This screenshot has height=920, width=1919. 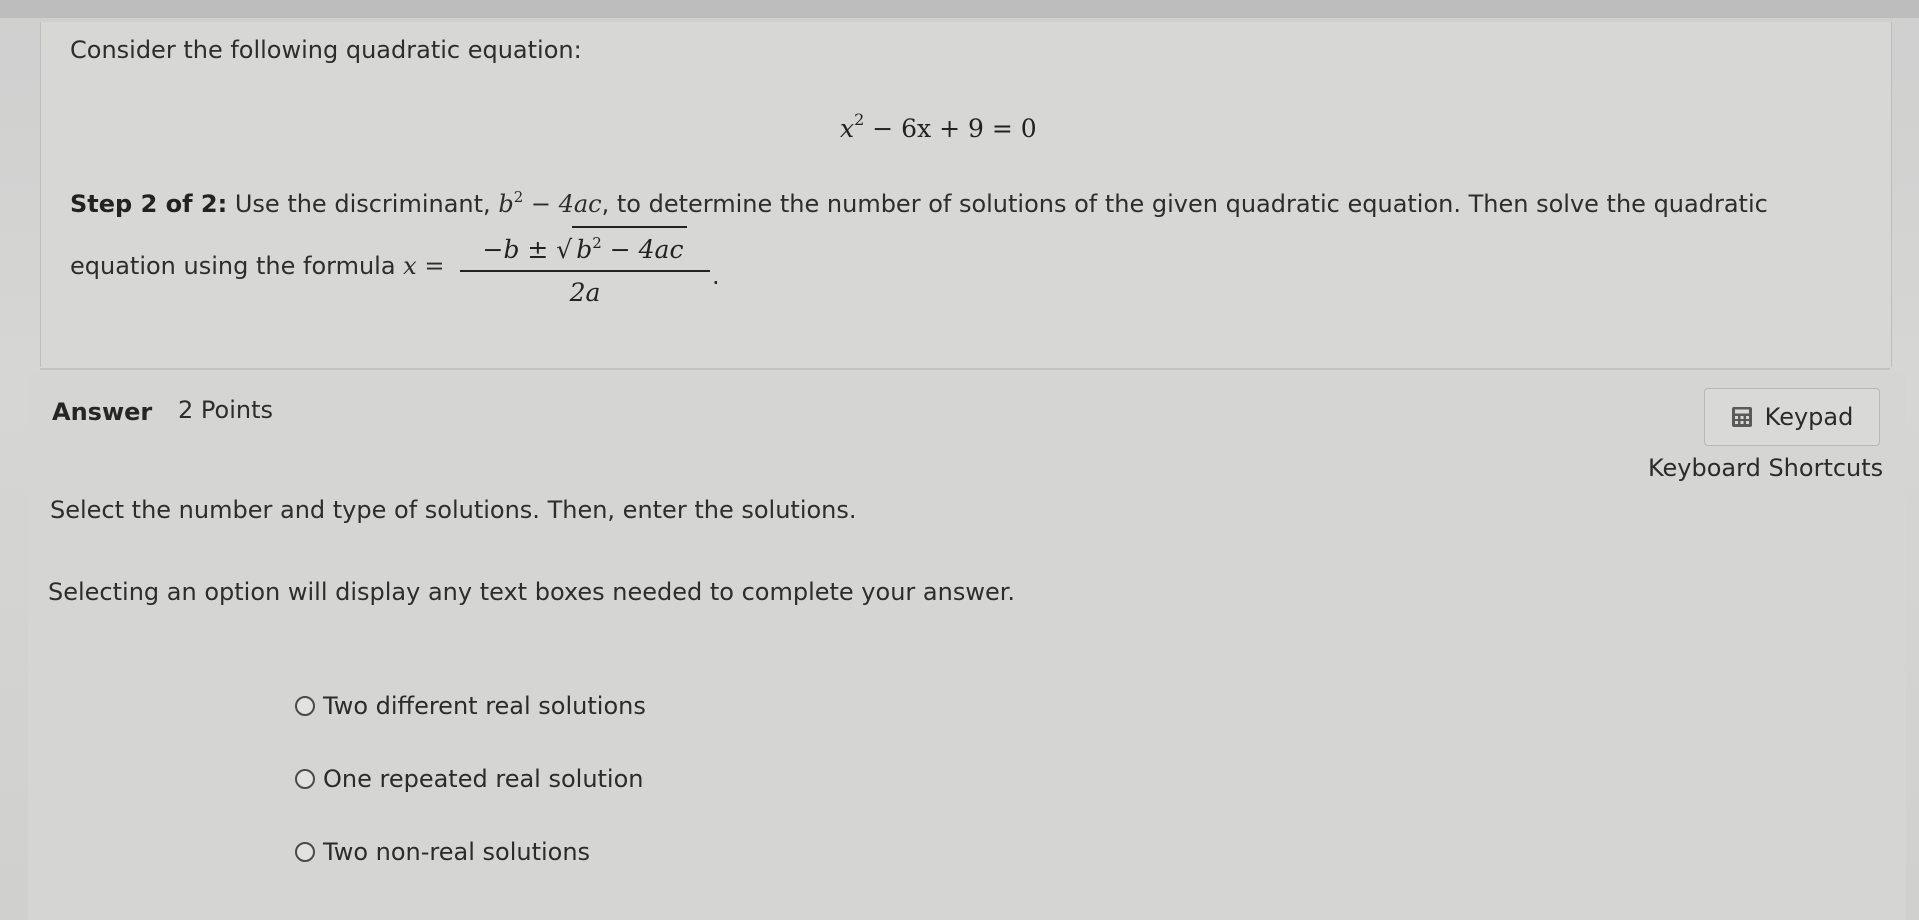 I want to click on step-text-before: Use the discriminant,, so click(x=363, y=204).